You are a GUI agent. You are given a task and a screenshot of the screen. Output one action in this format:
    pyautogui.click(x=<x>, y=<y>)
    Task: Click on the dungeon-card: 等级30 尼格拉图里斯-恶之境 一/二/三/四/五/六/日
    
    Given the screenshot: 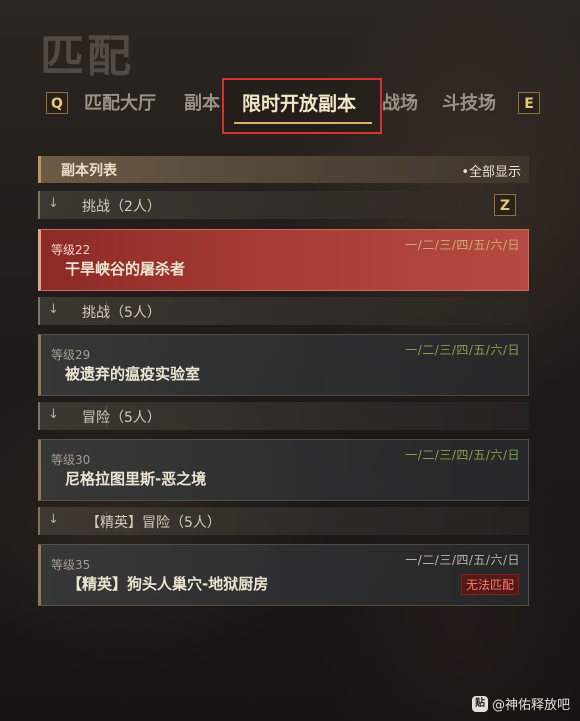 What is the action you would take?
    pyautogui.click(x=283, y=470)
    